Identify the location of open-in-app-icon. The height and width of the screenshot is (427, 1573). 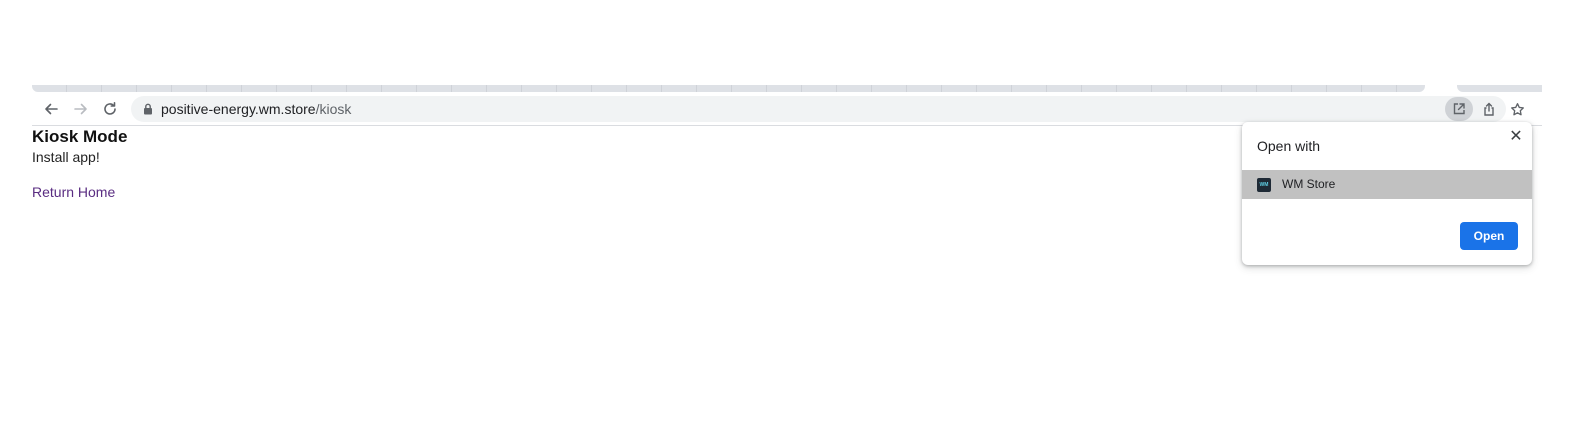
(1459, 109).